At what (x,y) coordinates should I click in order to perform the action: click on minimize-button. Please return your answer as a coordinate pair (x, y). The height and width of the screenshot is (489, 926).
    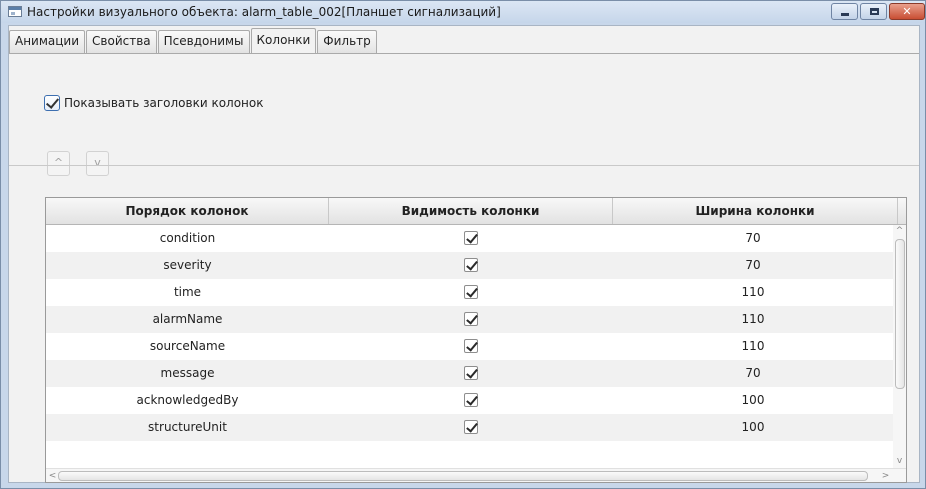
    Looking at the image, I should click on (844, 11).